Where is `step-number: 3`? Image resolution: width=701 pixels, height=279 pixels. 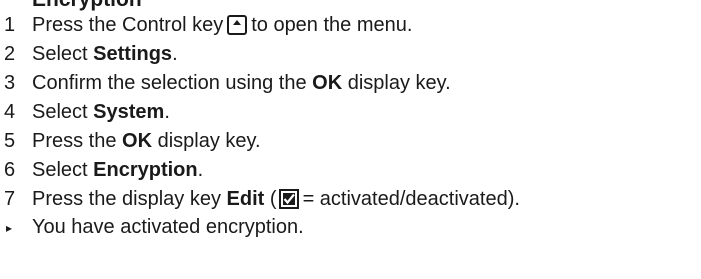
step-number: 3 is located at coordinates (10, 82).